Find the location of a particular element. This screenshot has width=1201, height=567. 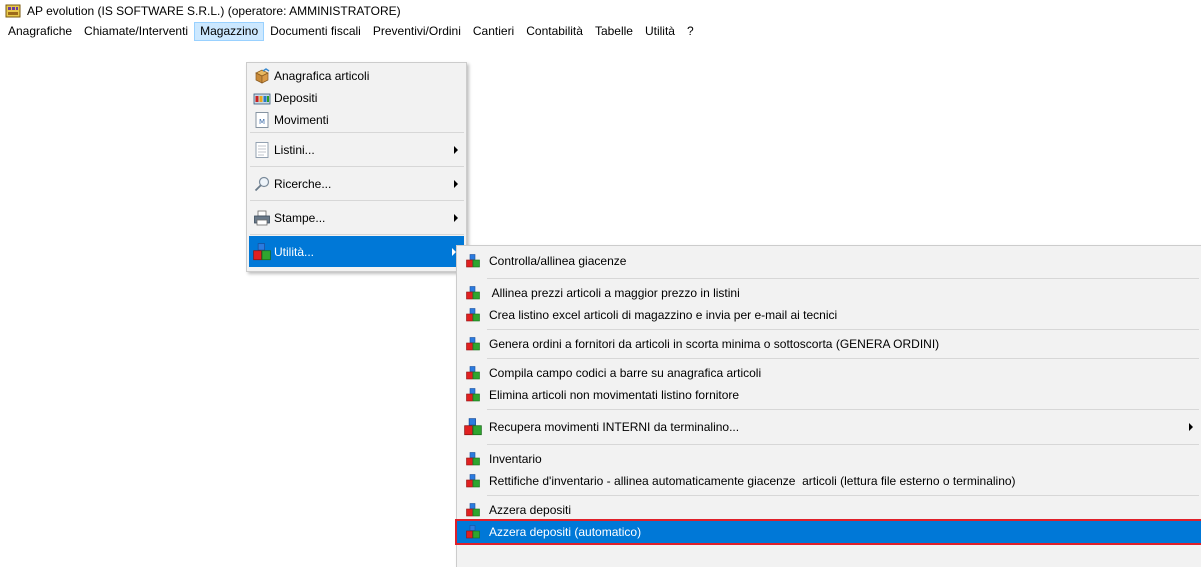

menubar-tabelle: Tabelle is located at coordinates (614, 31).